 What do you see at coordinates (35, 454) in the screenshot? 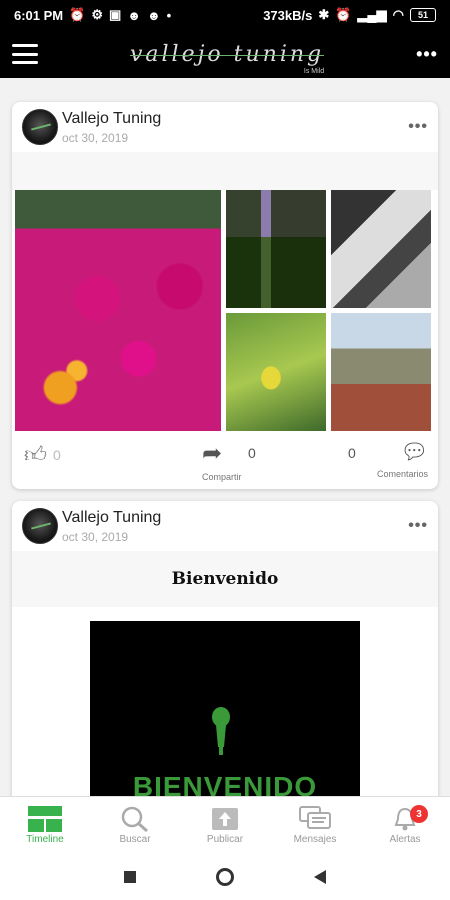
I see `thumbs-up-icon: 👍︎` at bounding box center [35, 454].